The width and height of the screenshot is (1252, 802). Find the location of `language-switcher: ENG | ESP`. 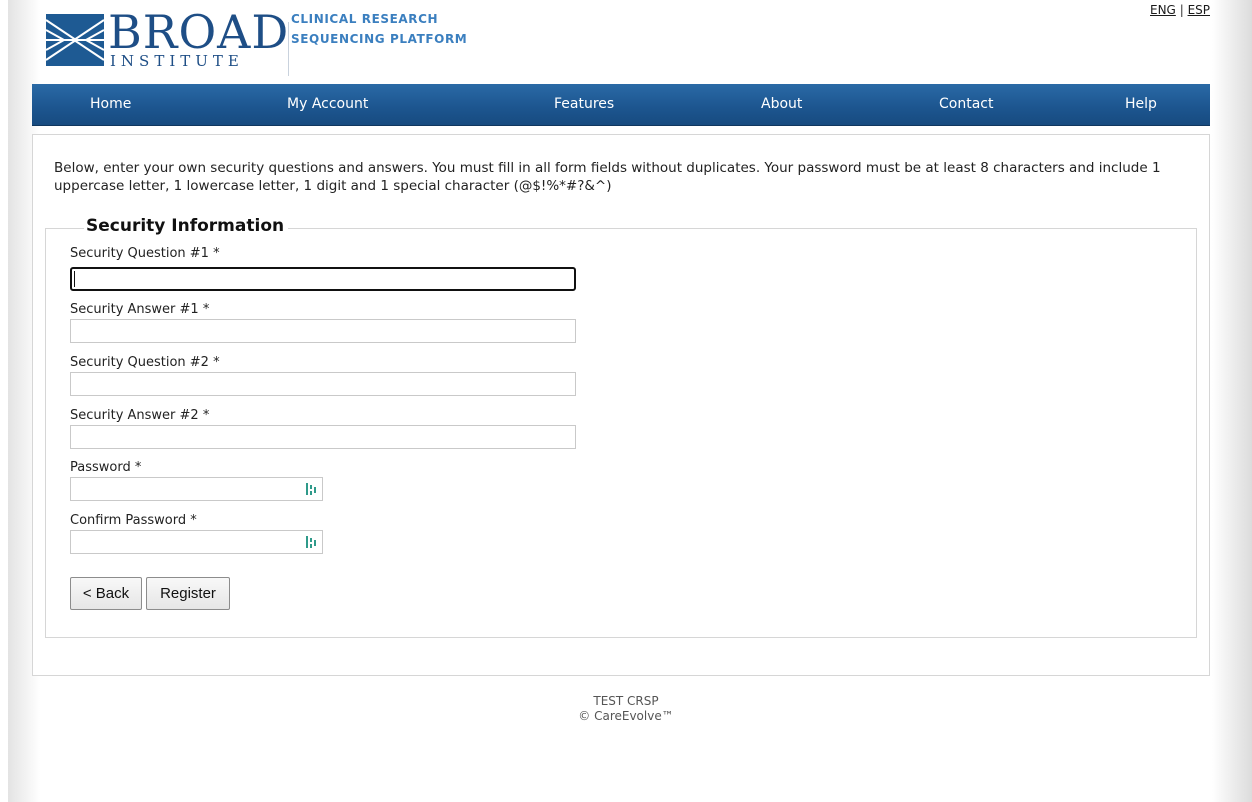

language-switcher: ENG | ESP is located at coordinates (1180, 10).